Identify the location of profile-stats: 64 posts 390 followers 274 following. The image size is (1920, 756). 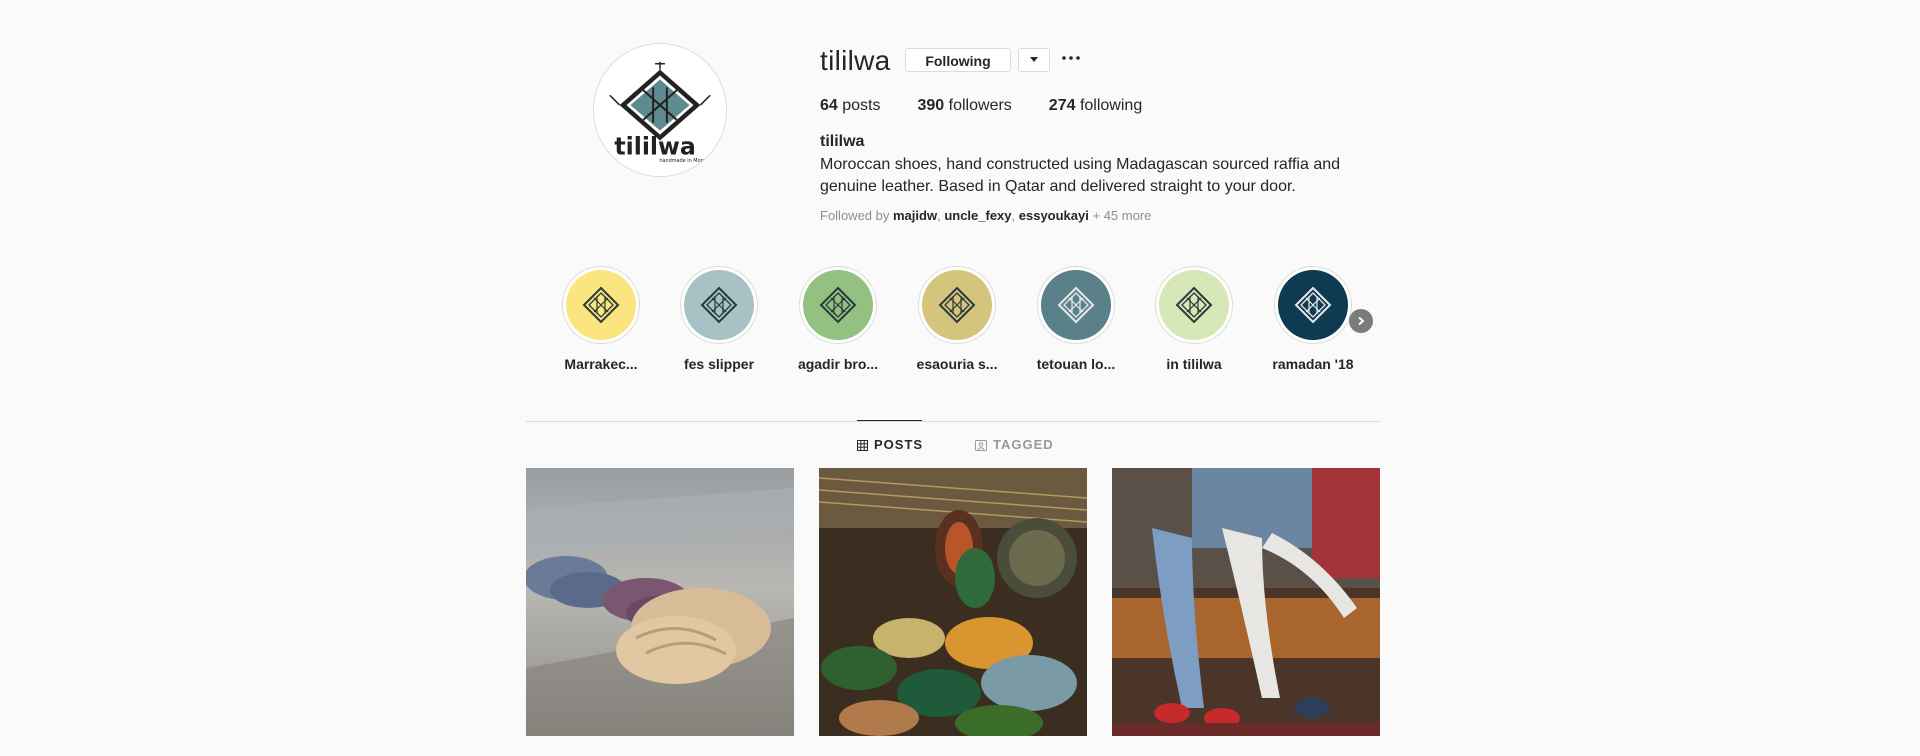
(981, 106).